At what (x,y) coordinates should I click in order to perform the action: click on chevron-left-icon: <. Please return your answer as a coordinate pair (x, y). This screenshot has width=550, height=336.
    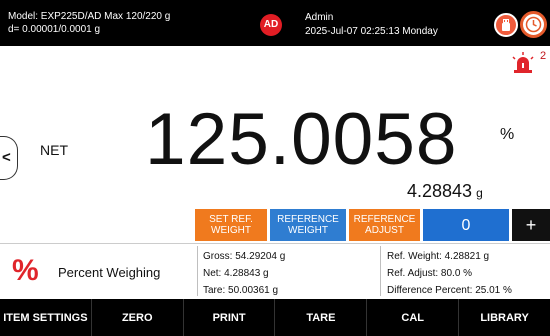
    Looking at the image, I should click on (6, 157).